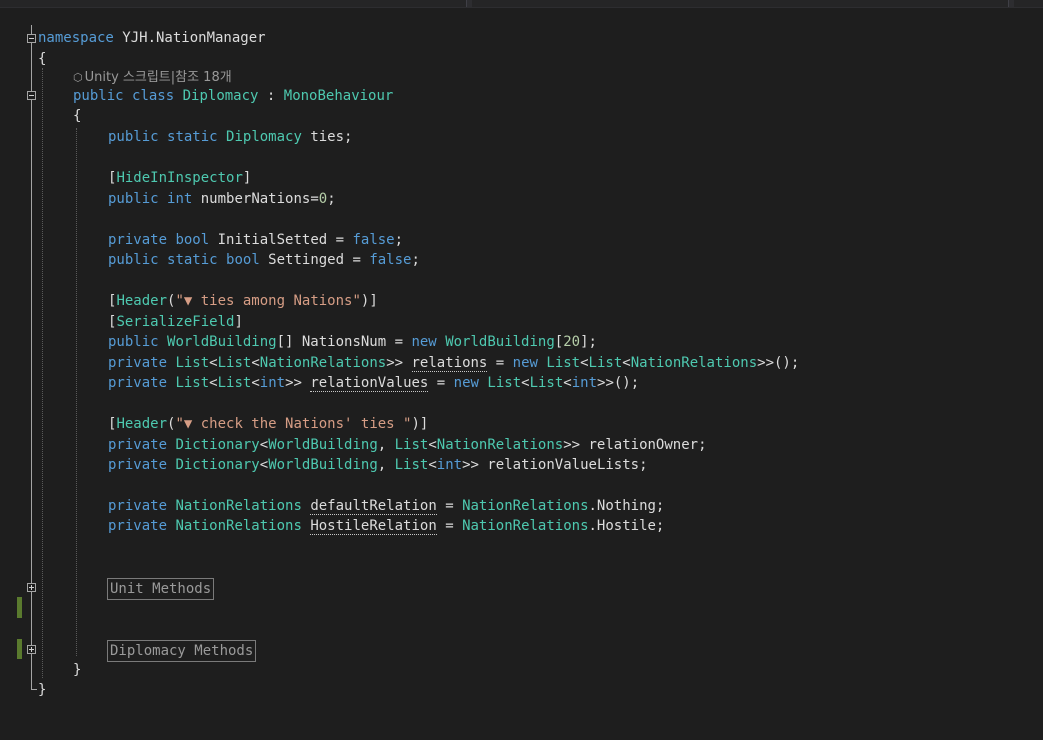 This screenshot has height=740, width=1043. What do you see at coordinates (521, 322) in the screenshot?
I see `code-line: [SerializeField]` at bounding box center [521, 322].